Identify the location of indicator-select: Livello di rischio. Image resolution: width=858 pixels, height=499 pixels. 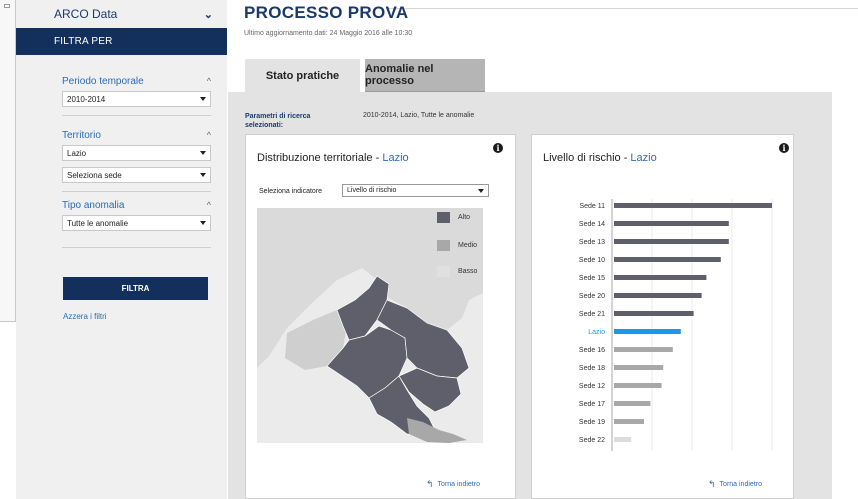
(415, 190).